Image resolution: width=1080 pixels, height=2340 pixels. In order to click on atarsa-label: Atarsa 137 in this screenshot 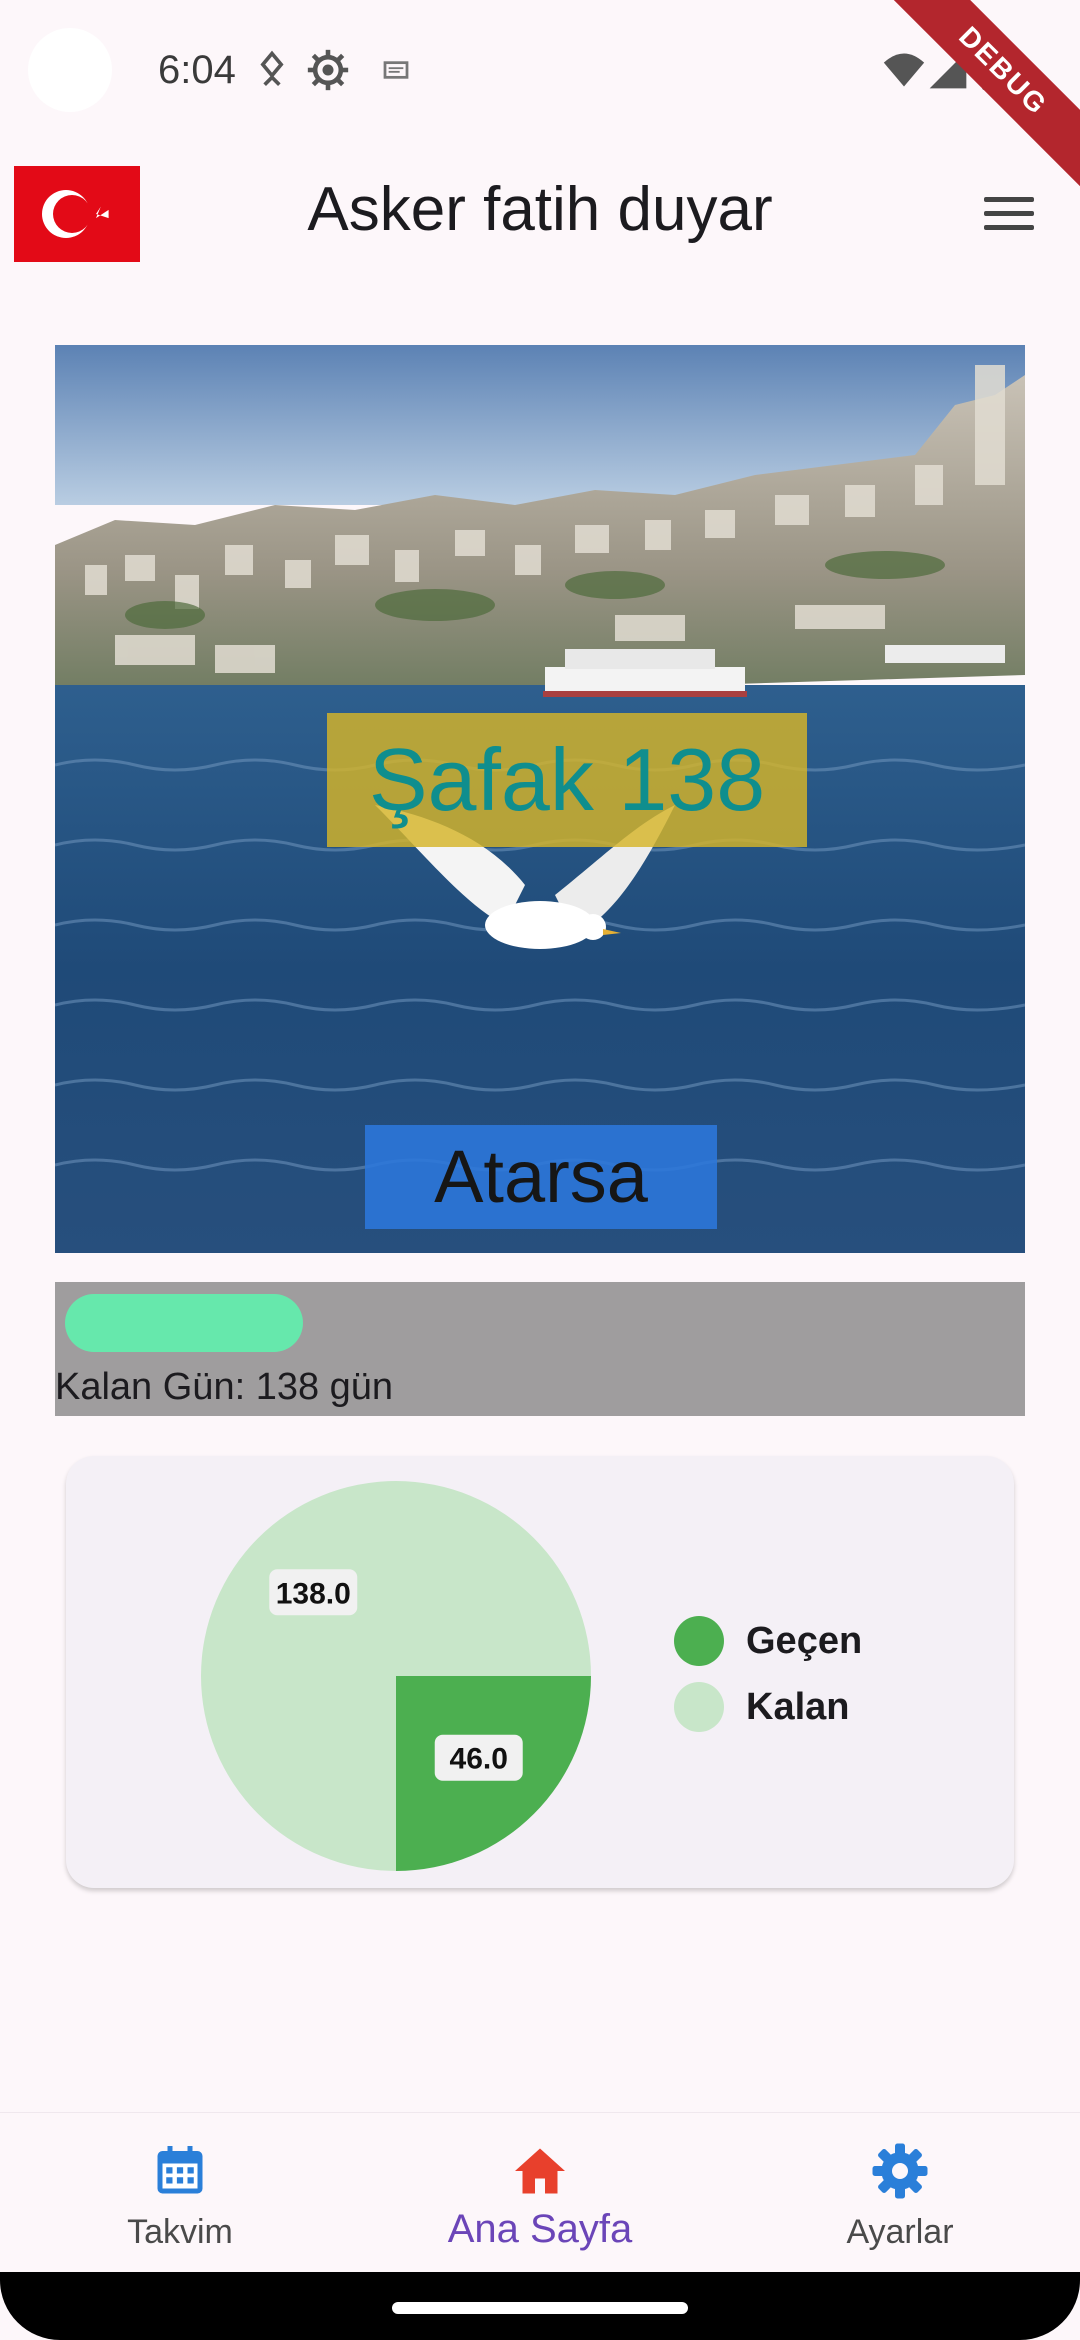, I will do `click(541, 1189)`.